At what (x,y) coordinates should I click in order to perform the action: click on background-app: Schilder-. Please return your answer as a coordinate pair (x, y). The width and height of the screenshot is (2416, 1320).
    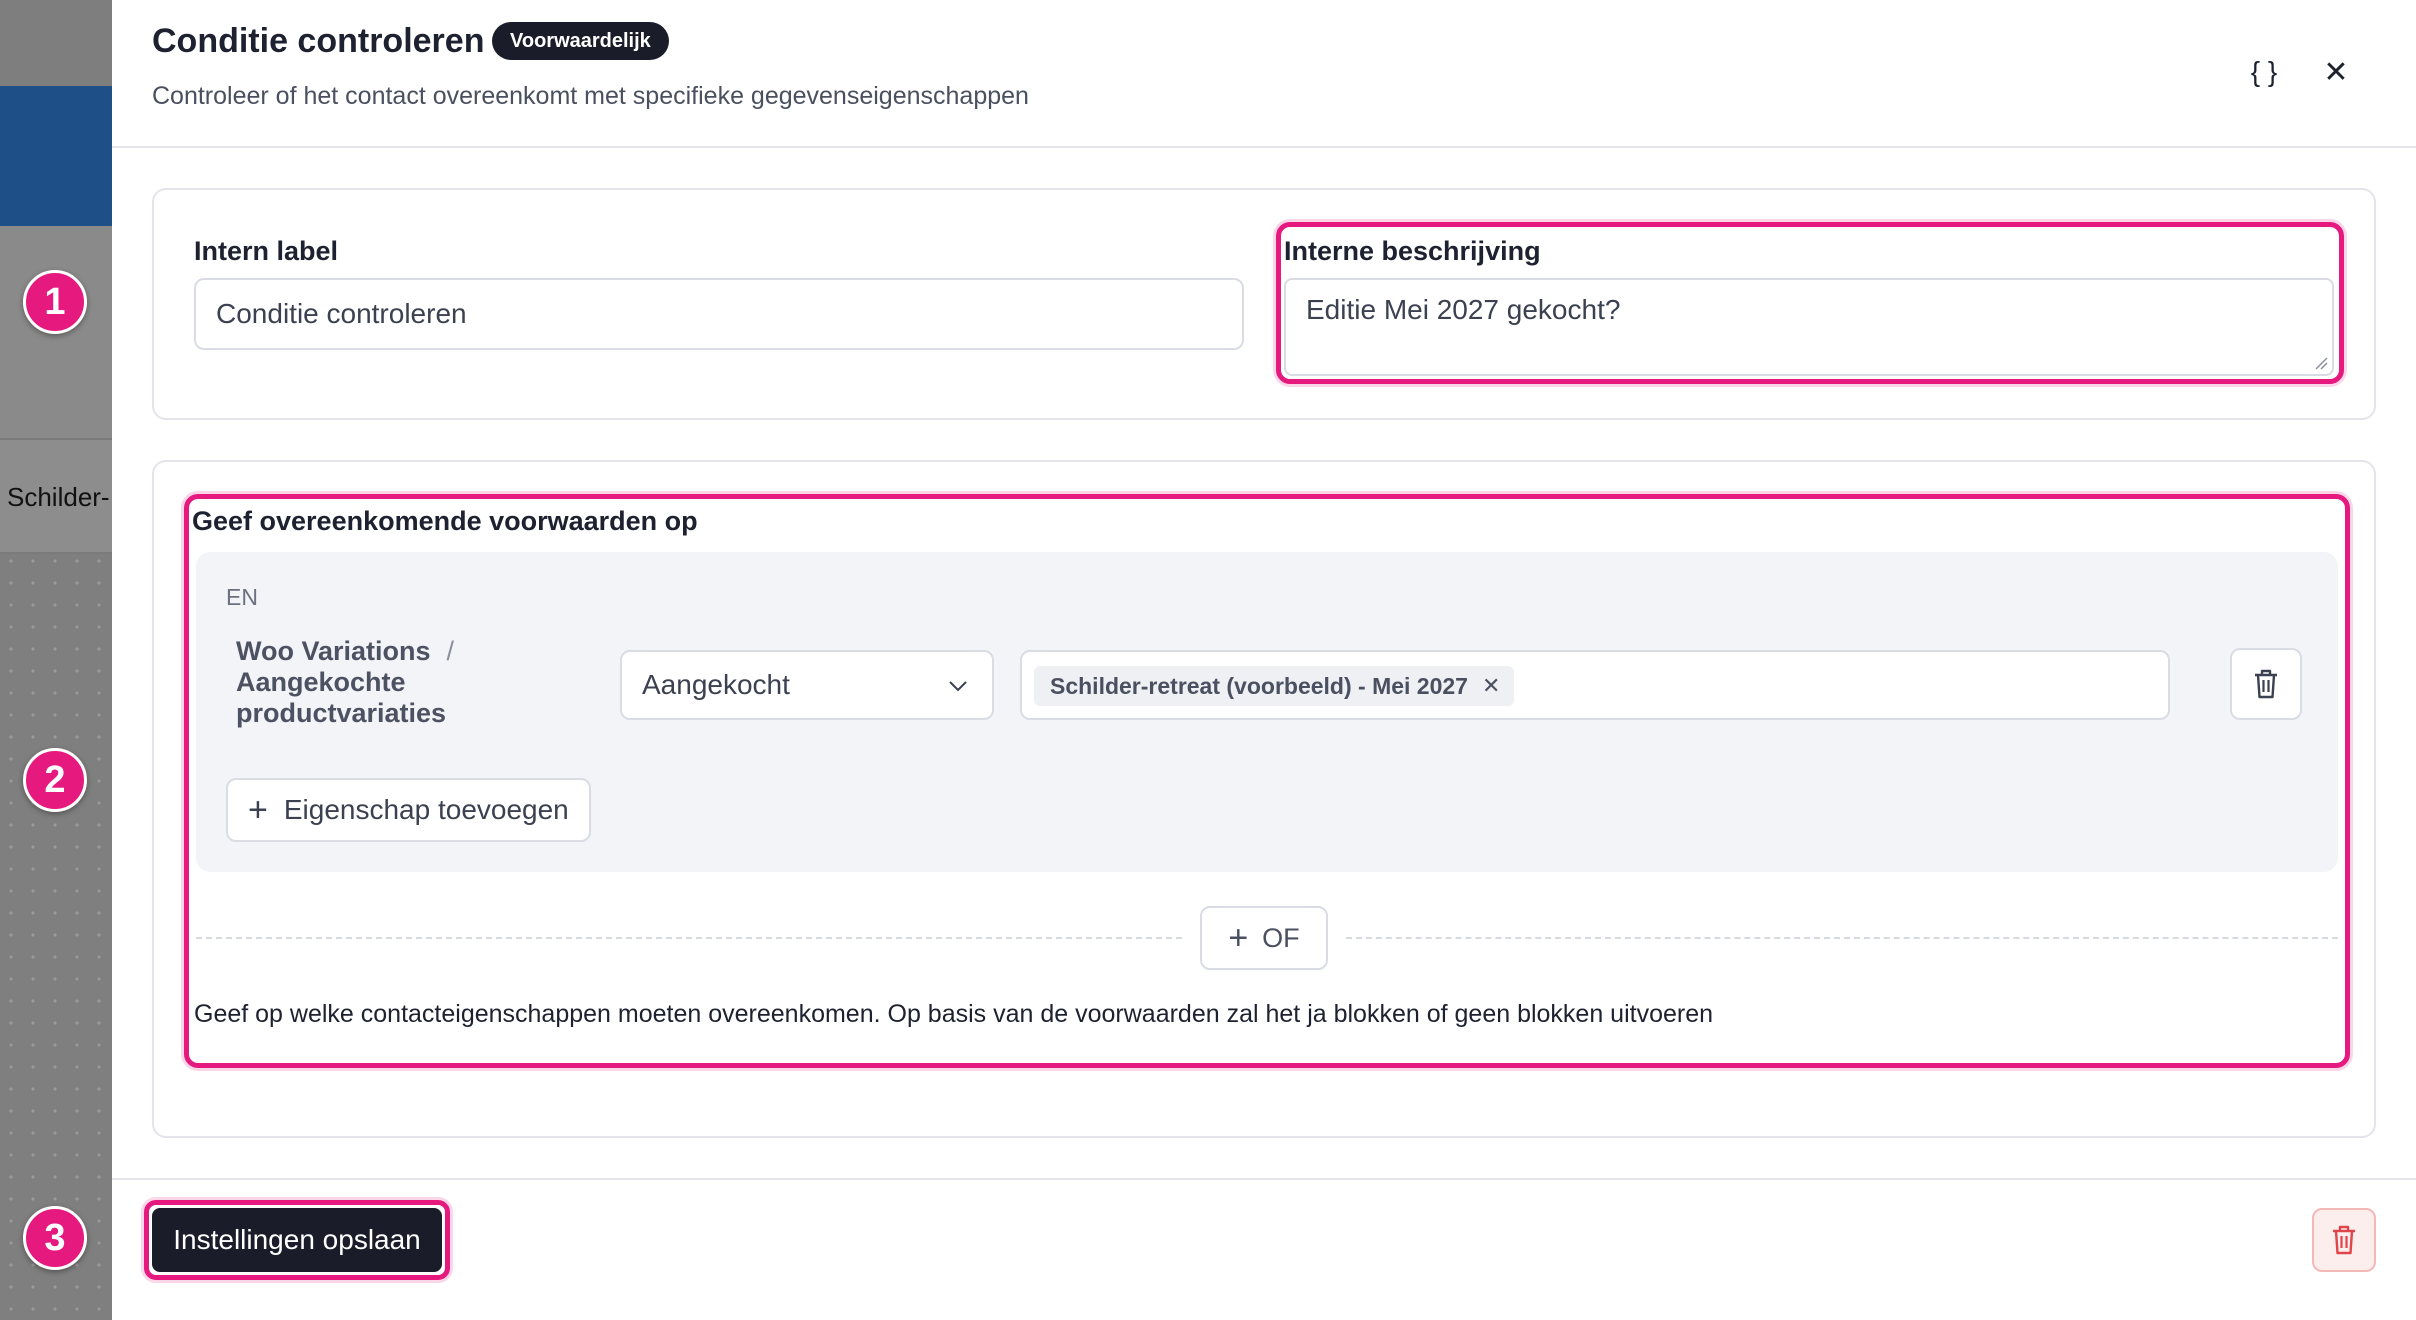
    Looking at the image, I should click on (56, 660).